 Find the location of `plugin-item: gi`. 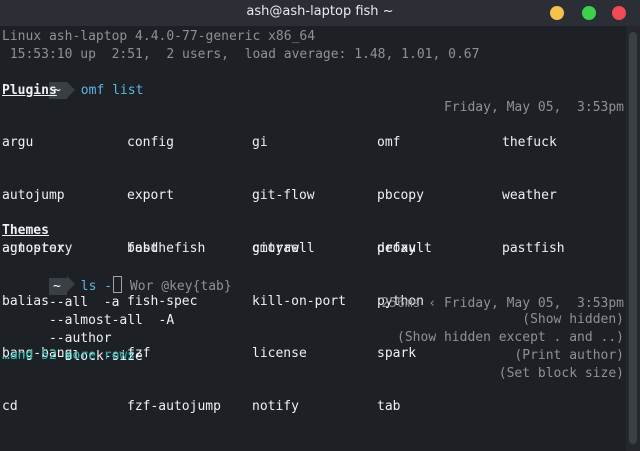

plugin-item: gi is located at coordinates (260, 143).